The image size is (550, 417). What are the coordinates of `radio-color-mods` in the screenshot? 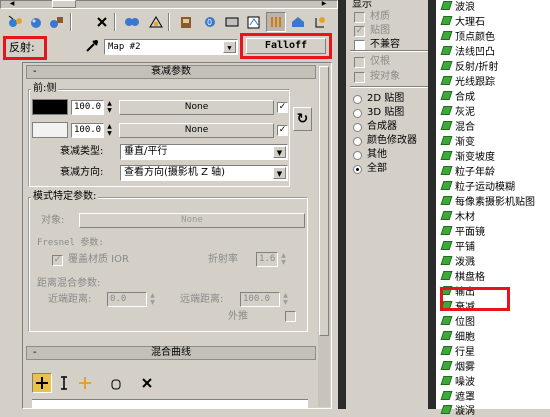 It's located at (357, 141).